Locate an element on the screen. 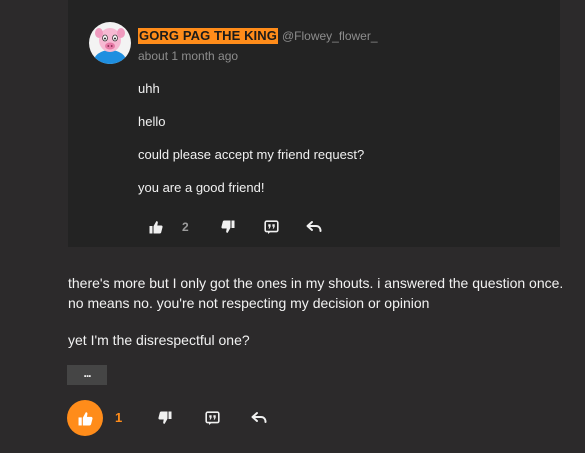 The image size is (585, 453). user-handle: @Flowey_flower_ is located at coordinates (330, 36).